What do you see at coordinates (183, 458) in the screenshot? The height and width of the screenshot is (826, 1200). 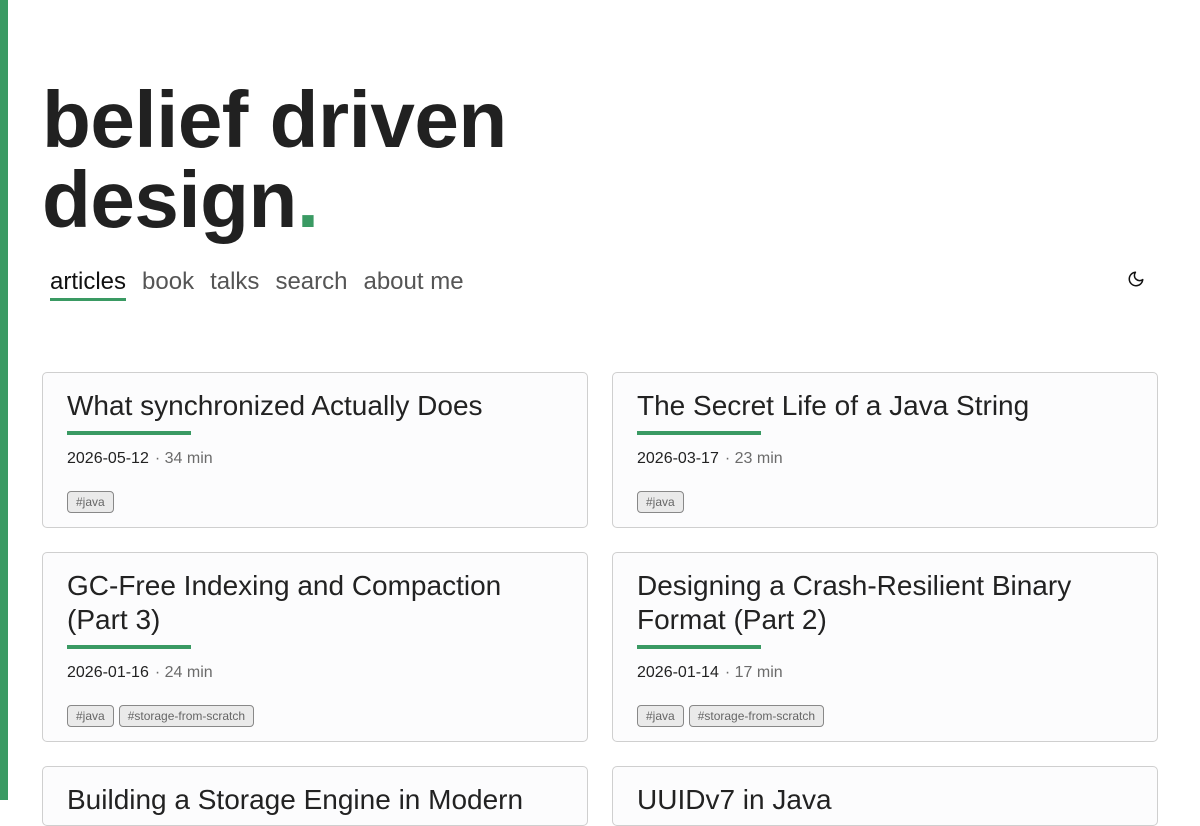 I see `article-duration: · 34 min` at bounding box center [183, 458].